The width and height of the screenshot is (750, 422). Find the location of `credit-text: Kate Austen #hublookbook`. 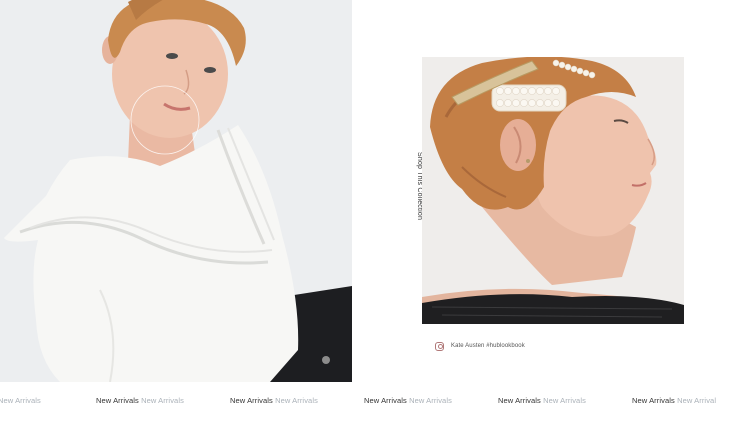

credit-text: Kate Austen #hublookbook is located at coordinates (488, 346).